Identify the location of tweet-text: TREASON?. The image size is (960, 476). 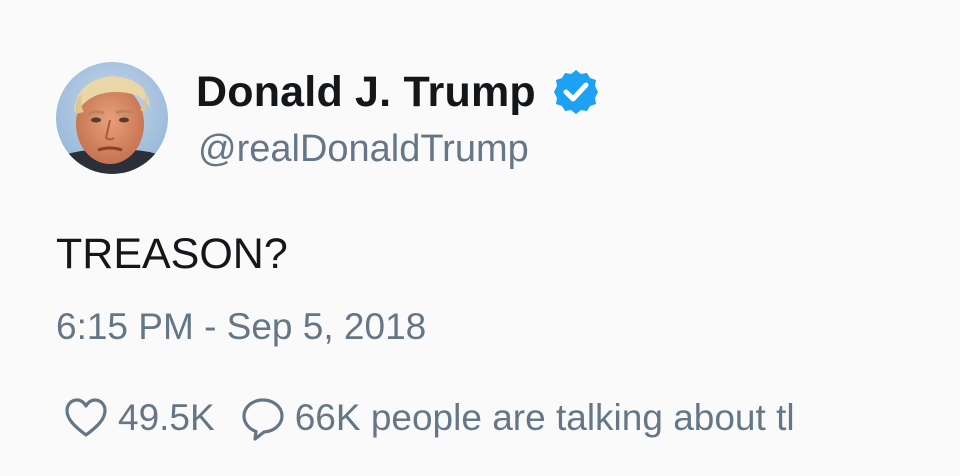
(172, 254).